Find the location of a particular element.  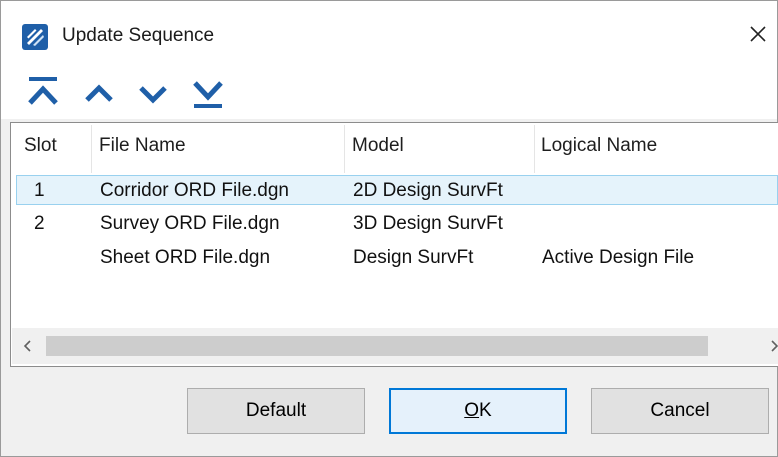

move-to-top-icon is located at coordinates (43, 93).